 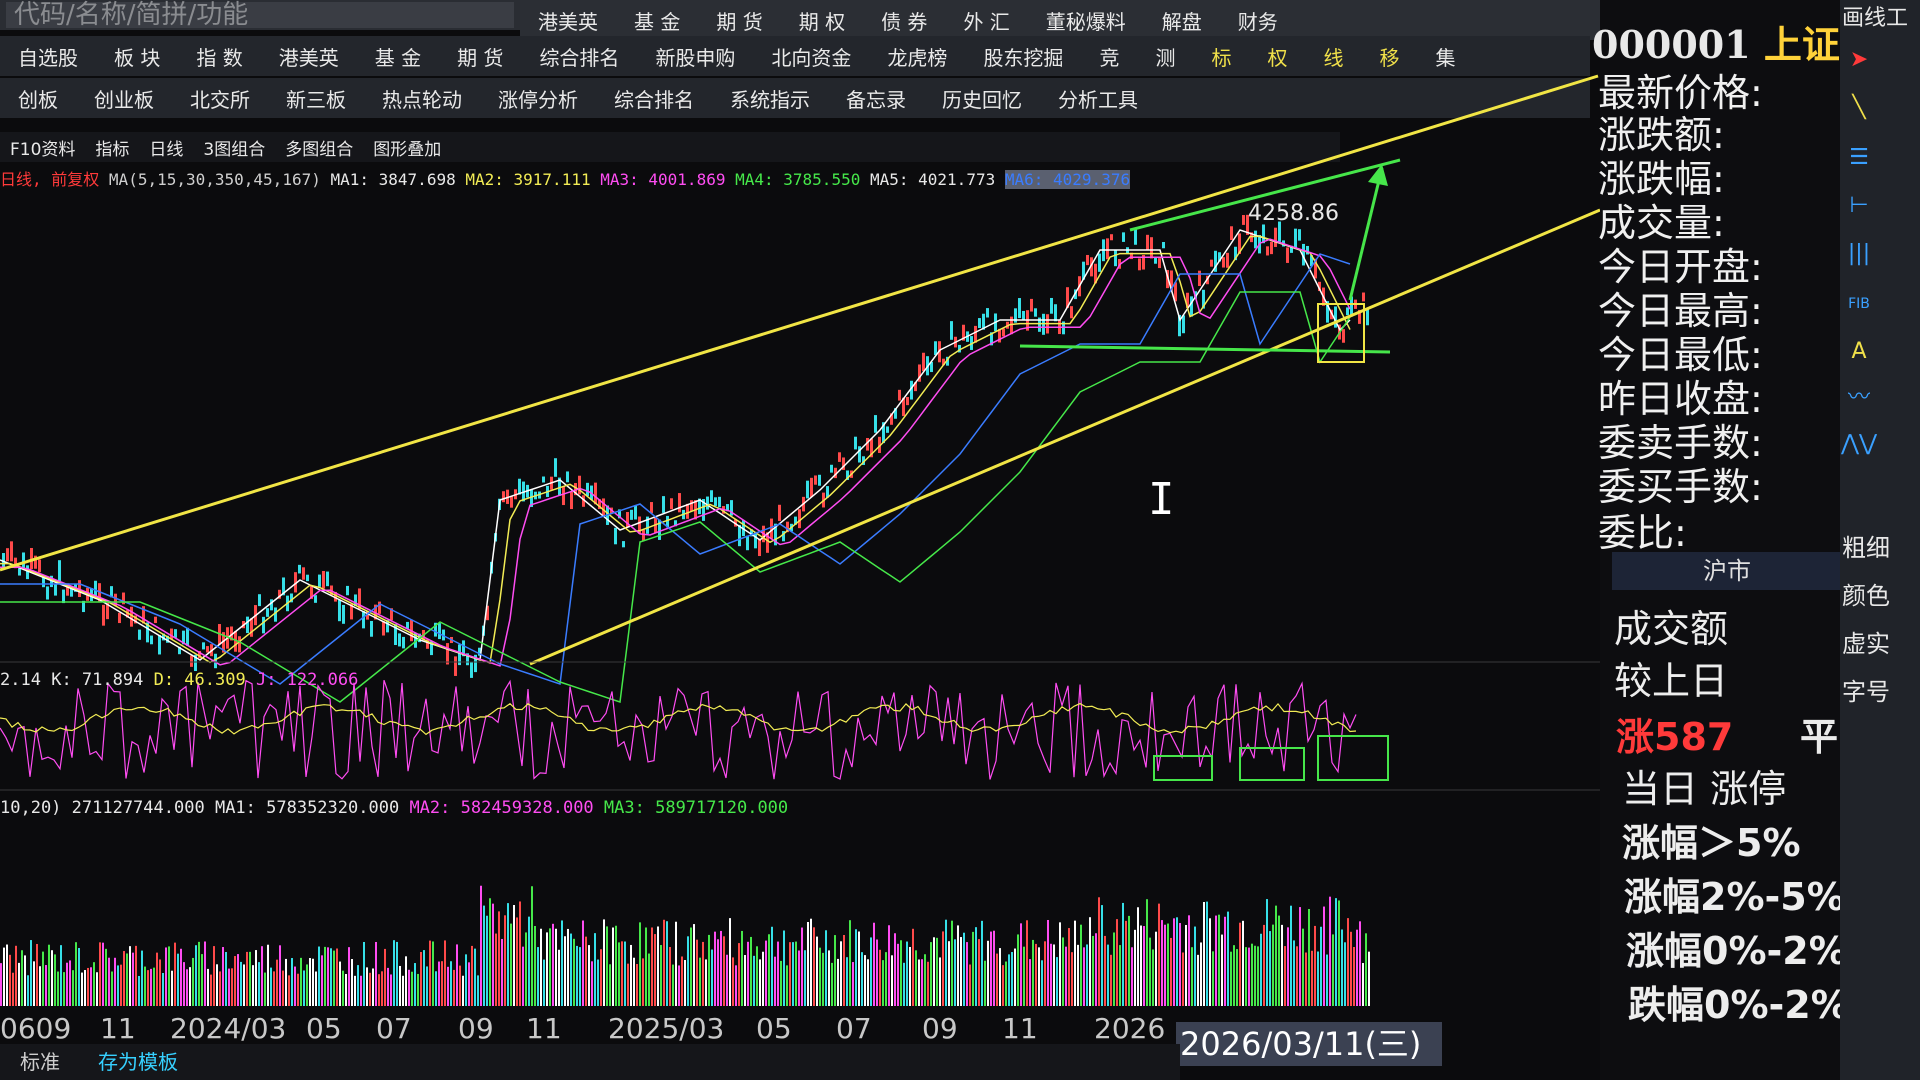 What do you see at coordinates (138, 1060) in the screenshot?
I see `tab-save-template: 存为模板` at bounding box center [138, 1060].